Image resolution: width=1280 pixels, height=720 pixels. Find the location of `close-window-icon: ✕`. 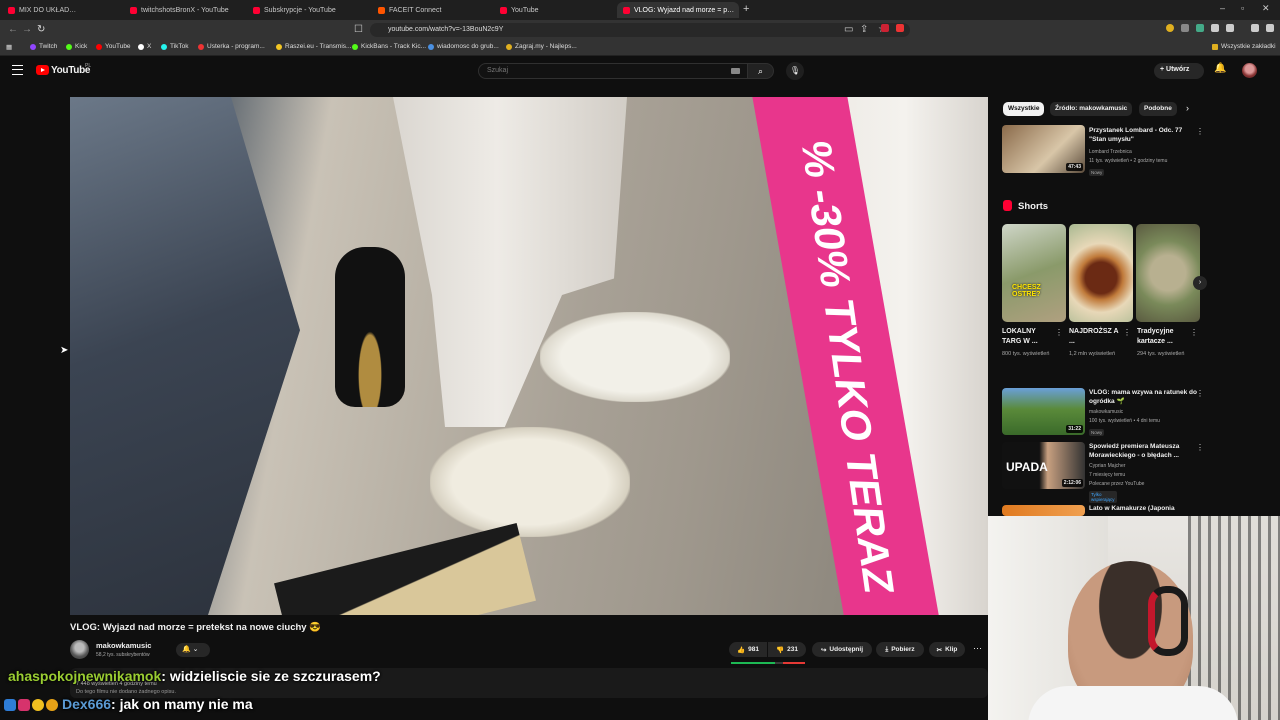

close-window-icon: ✕ is located at coordinates (1266, 8).